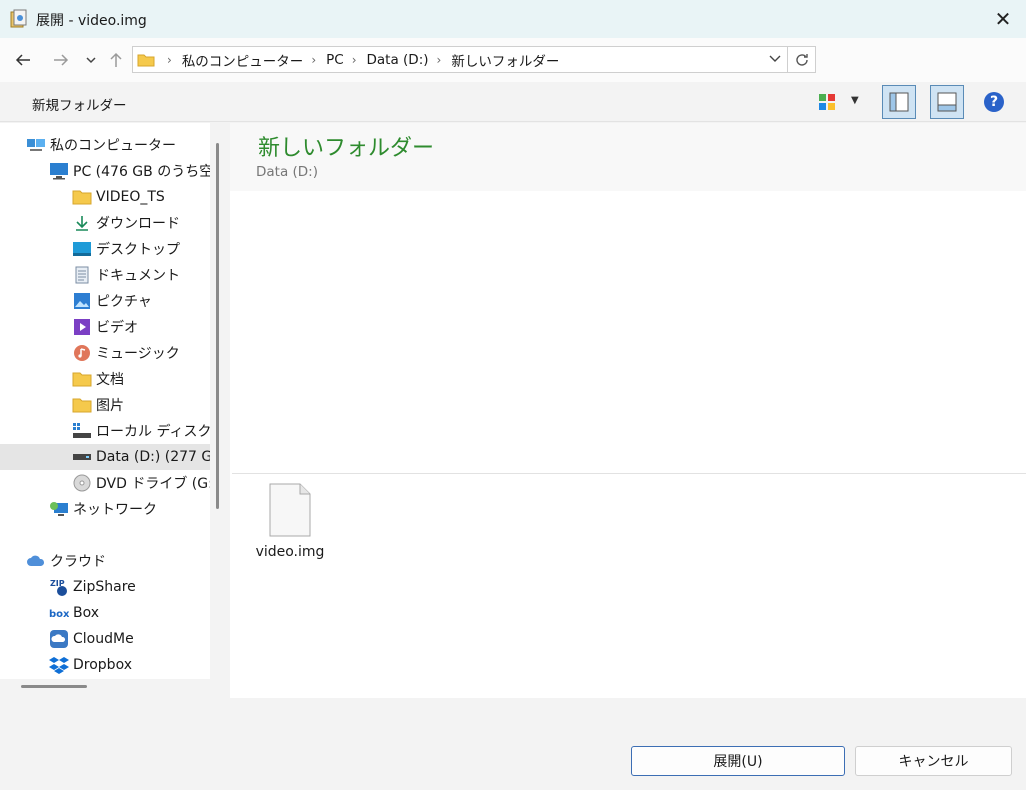 The image size is (1026, 790). Describe the element at coordinates (36, 561) in the screenshot. I see `cloud-icon` at that location.